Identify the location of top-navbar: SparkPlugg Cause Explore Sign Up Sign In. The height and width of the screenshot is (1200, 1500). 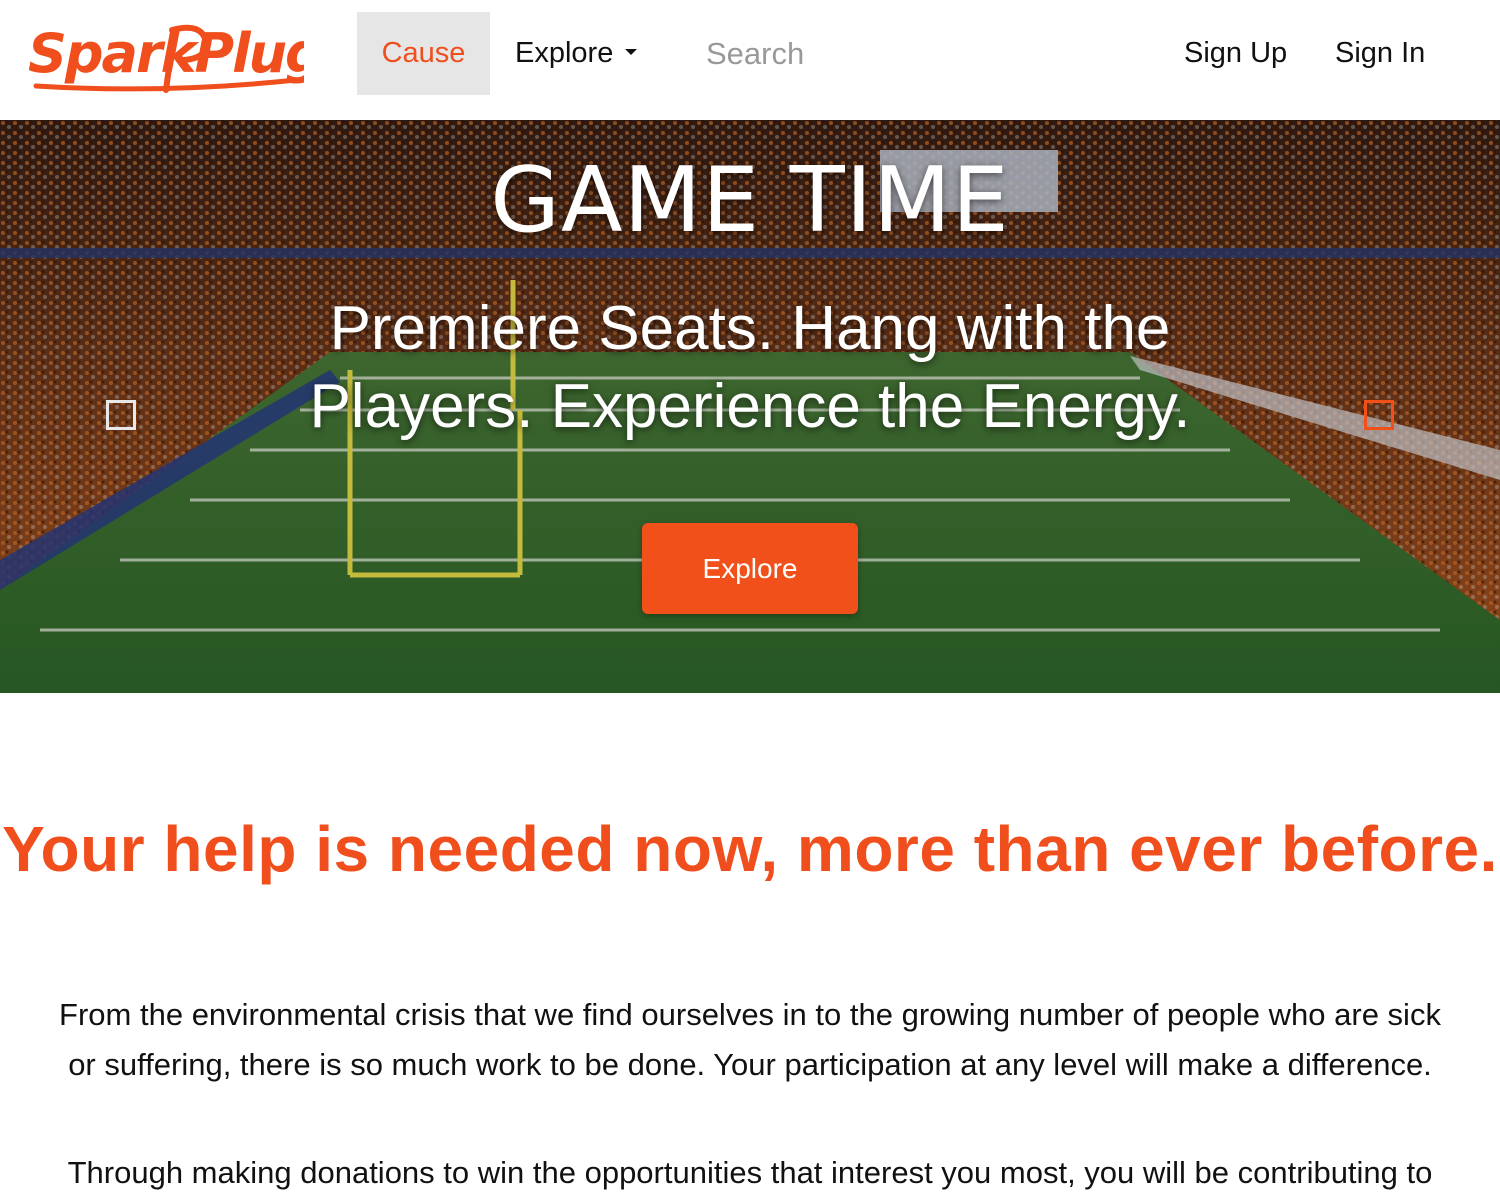
(750, 60).